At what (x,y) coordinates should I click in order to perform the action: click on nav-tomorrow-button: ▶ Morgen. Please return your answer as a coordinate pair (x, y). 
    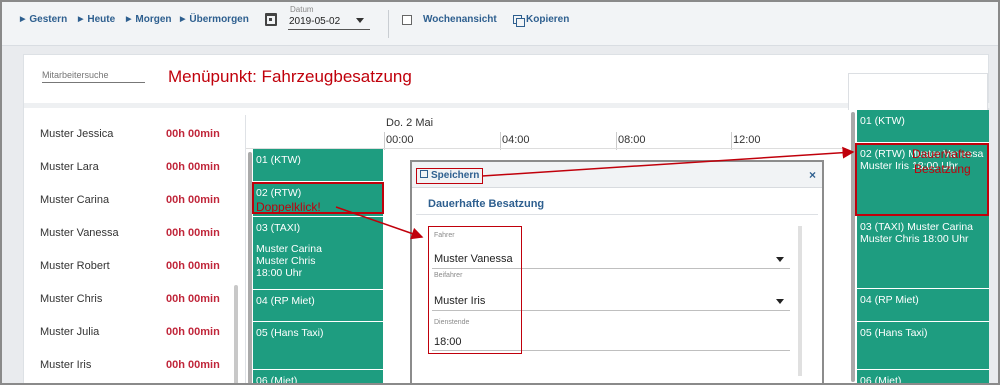
    Looking at the image, I should click on (149, 19).